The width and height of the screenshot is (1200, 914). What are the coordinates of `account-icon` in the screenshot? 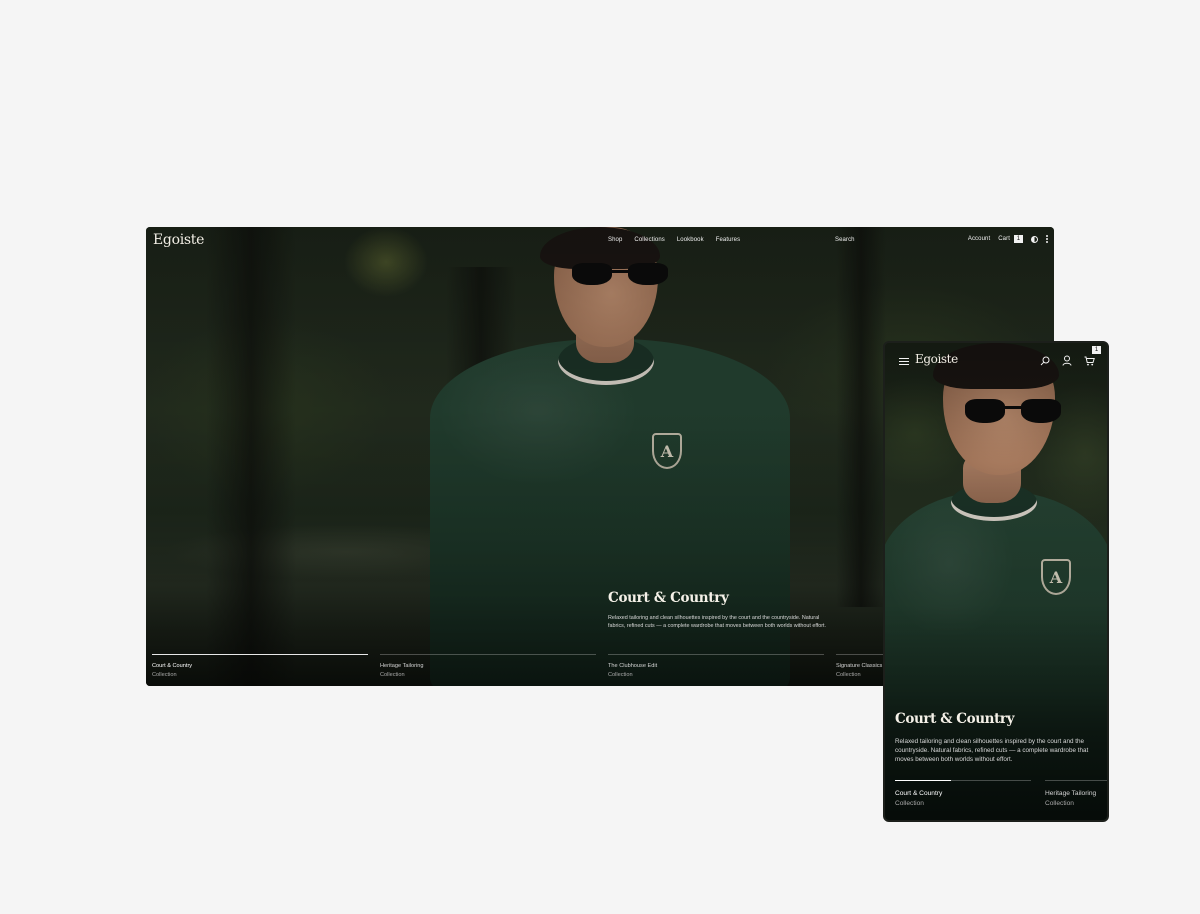 It's located at (1067, 360).